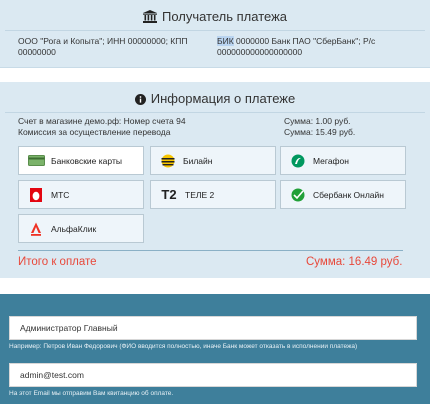  Describe the element at coordinates (149, 18) in the screenshot. I see `bank-building-icon` at that location.